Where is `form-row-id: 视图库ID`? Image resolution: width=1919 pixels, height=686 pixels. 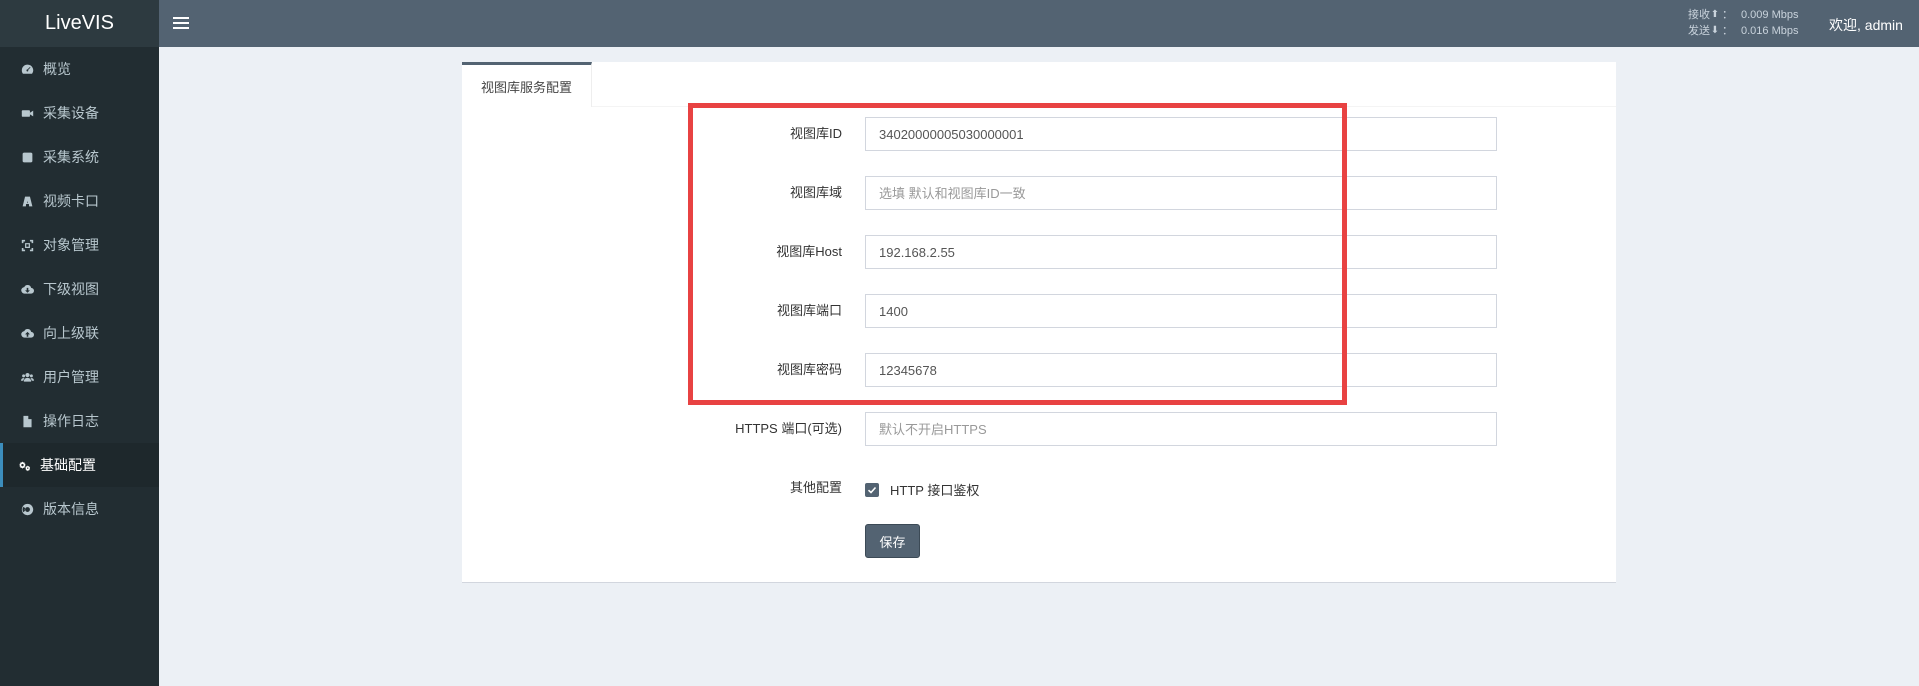 form-row-id: 视图库ID is located at coordinates (1039, 134).